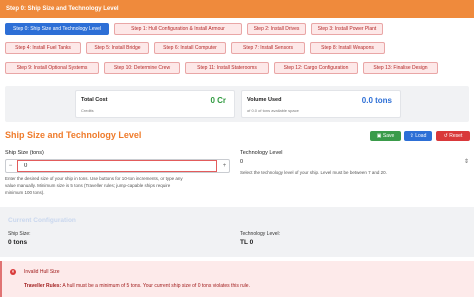 This screenshot has height=300, width=474. Describe the element at coordinates (421, 136) in the screenshot. I see `load-button-label: Load` at that location.